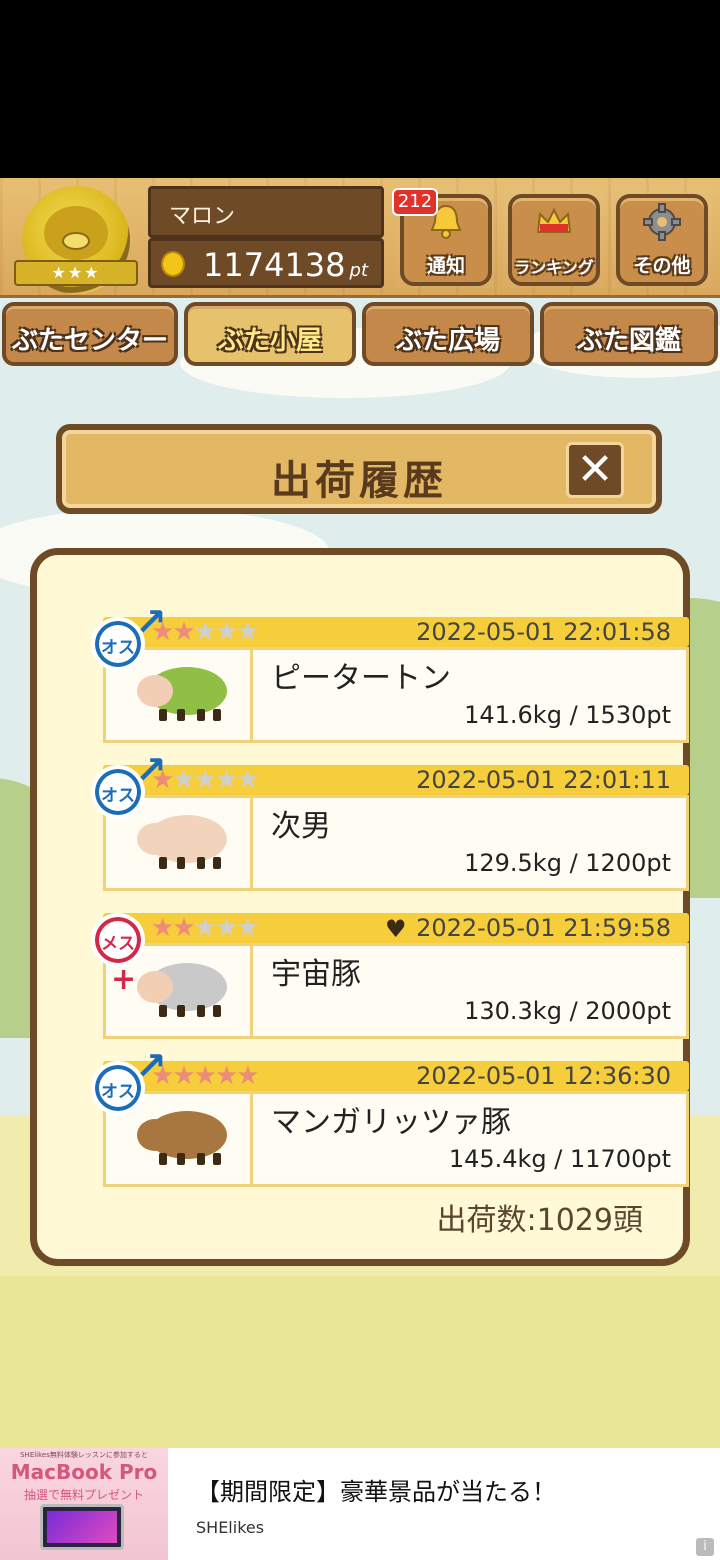  What do you see at coordinates (391, 1122) in the screenshot?
I see `pig-name: マンガリッツァ豚` at bounding box center [391, 1122].